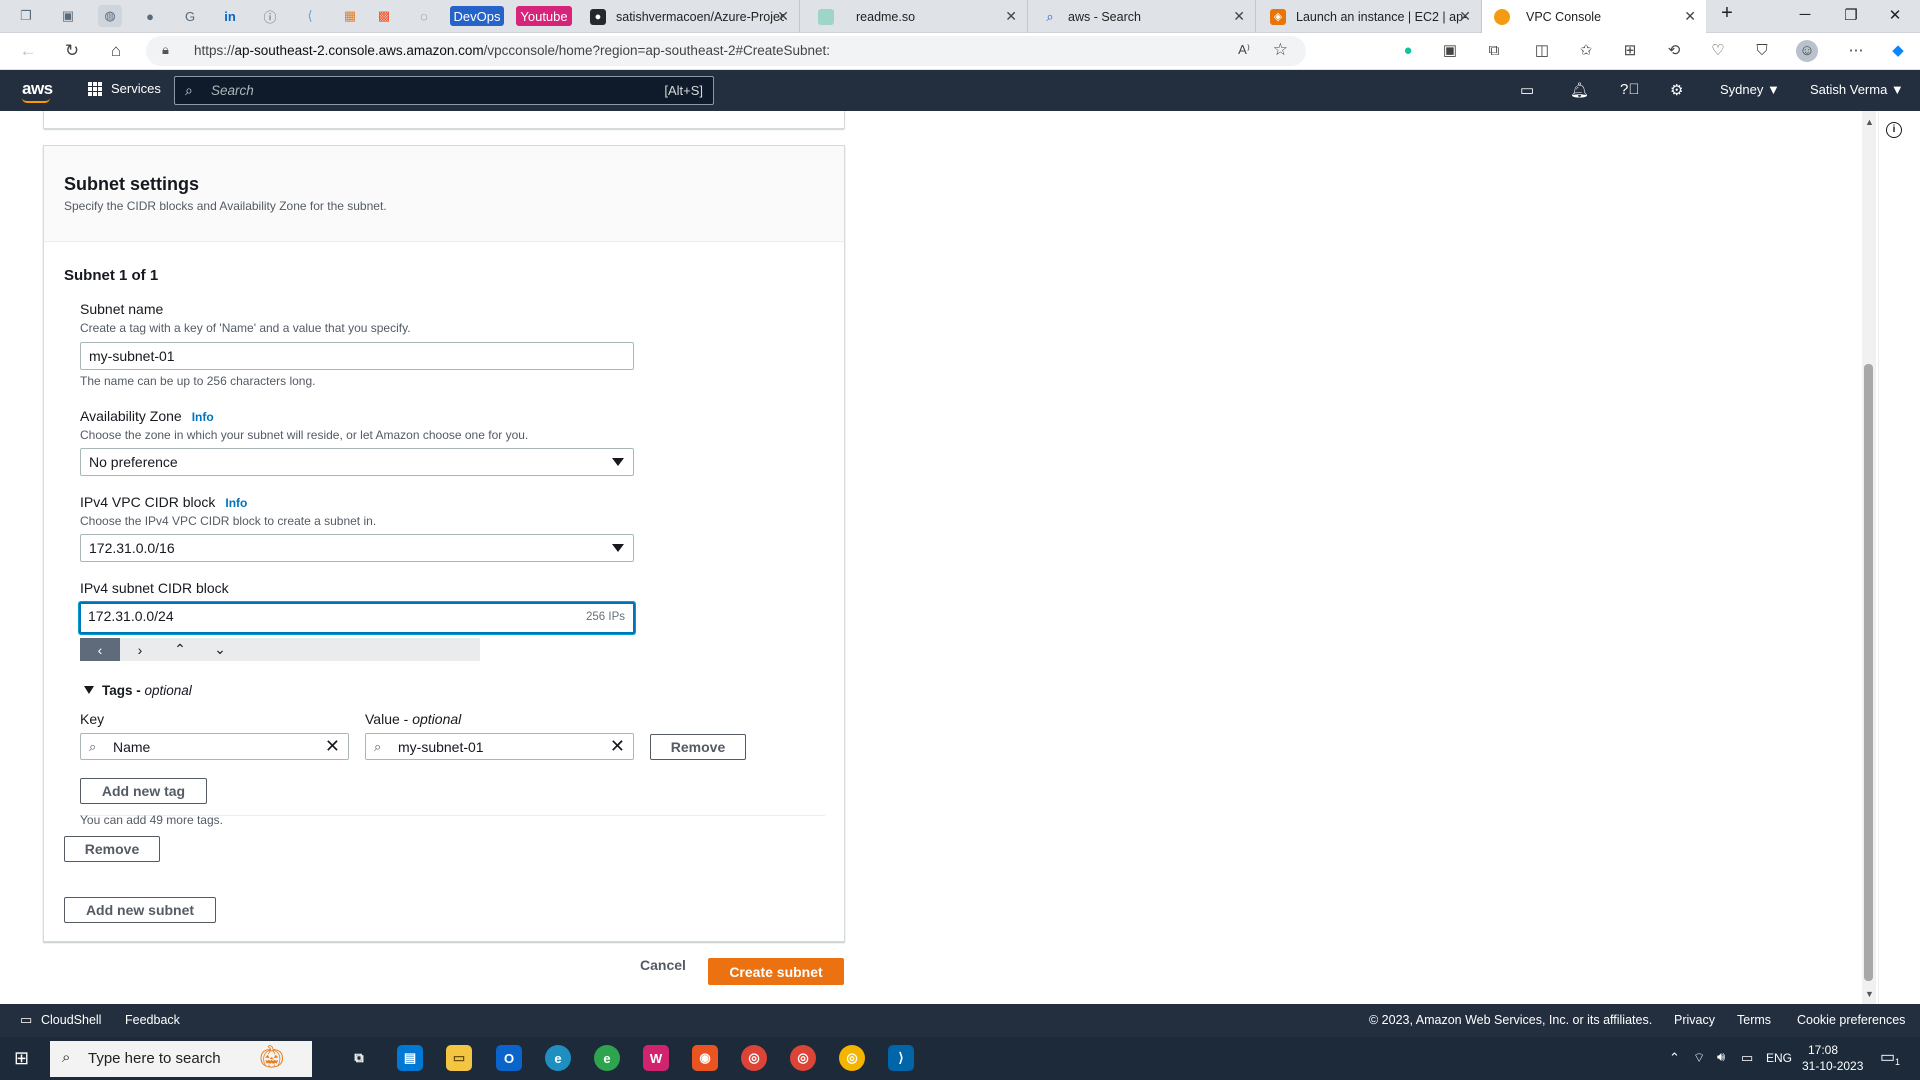  Describe the element at coordinates (165, 50) in the screenshot. I see `lock-icon: 🔒︎` at that location.